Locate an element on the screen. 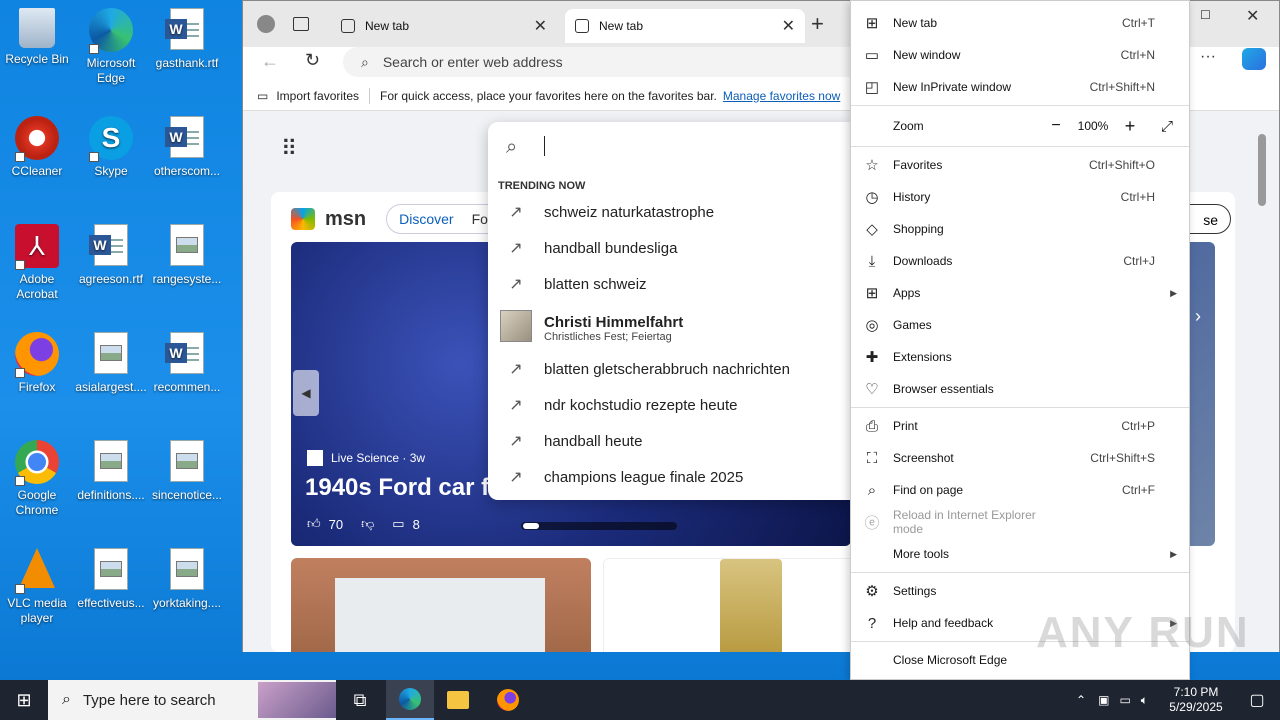 This screenshot has height=720, width=1280. suggestion-item: ↗ handball heute is located at coordinates (669, 441).